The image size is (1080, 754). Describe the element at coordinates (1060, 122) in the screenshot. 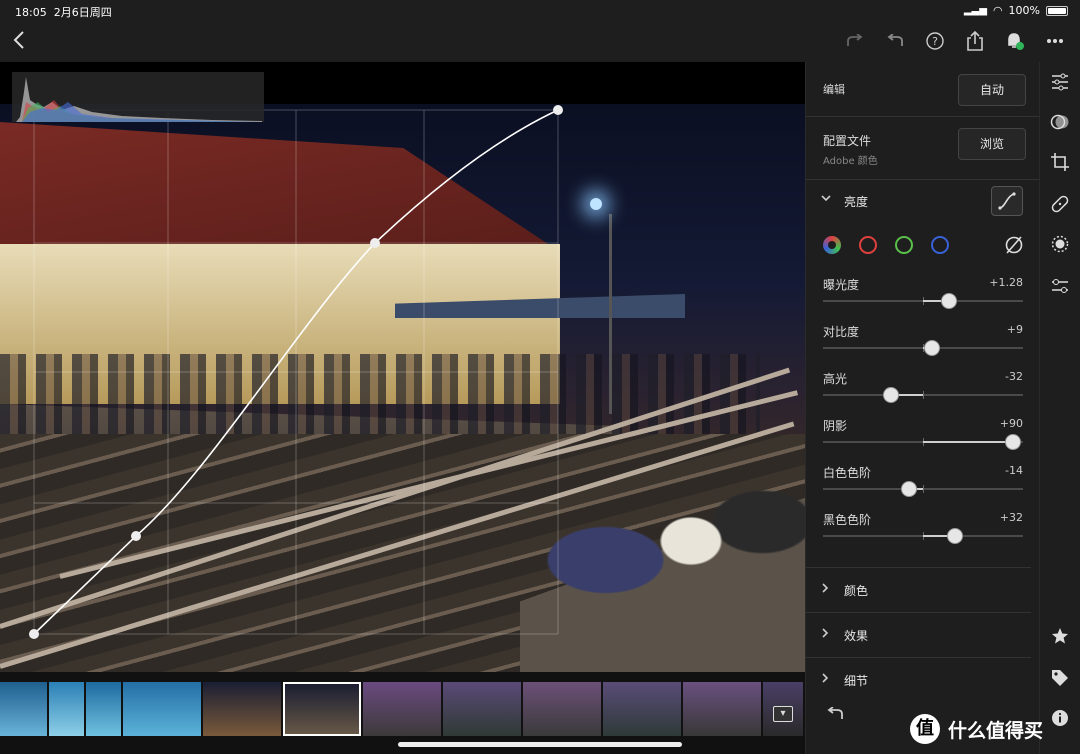

I see `presets-icon` at that location.